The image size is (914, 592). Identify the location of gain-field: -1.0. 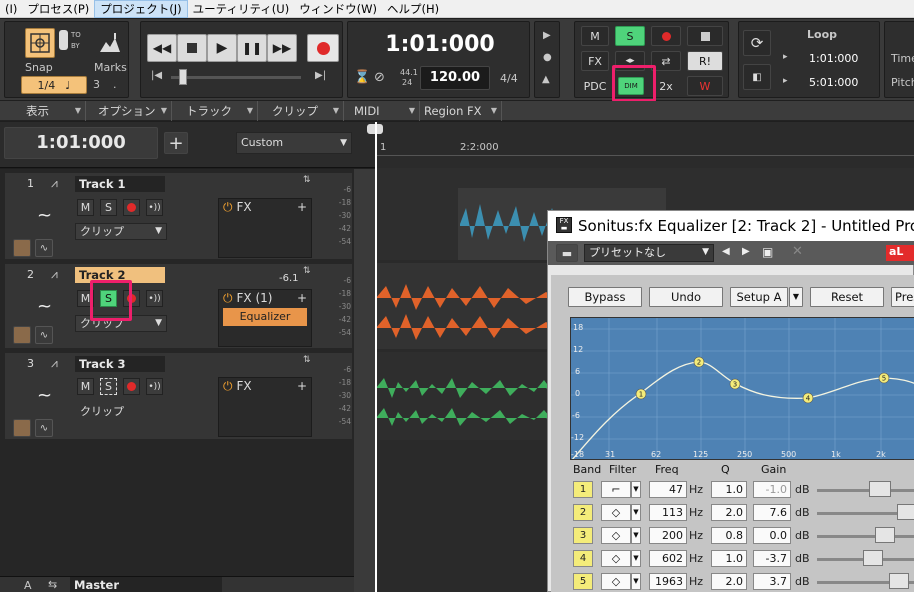
(772, 489).